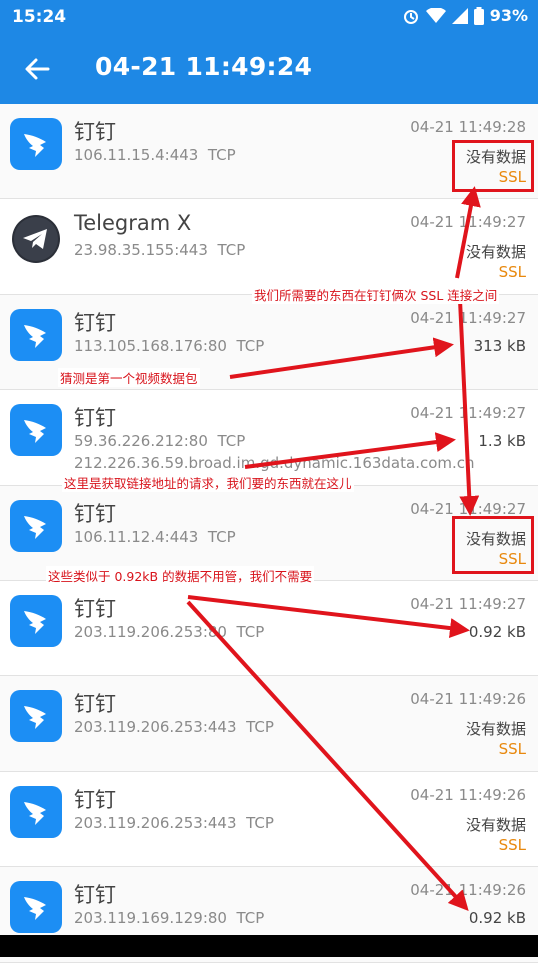 The height and width of the screenshot is (963, 538). I want to click on address-value: 203.119.169.129:80, so click(150, 918).